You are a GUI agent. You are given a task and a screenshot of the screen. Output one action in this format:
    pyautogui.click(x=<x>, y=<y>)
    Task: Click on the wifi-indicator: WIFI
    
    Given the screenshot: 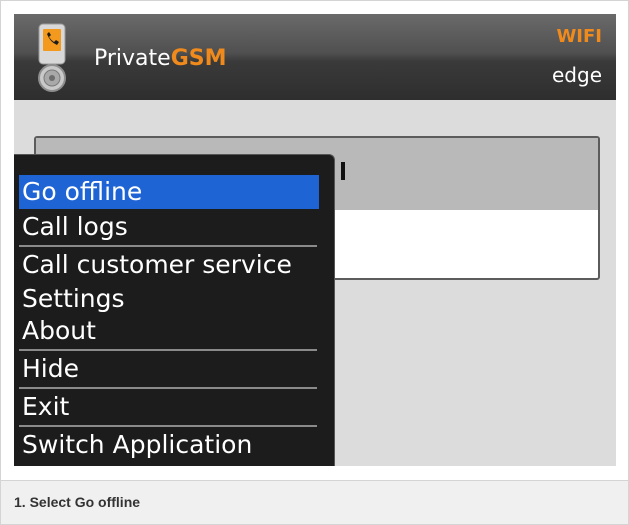 What is the action you would take?
    pyautogui.click(x=579, y=36)
    